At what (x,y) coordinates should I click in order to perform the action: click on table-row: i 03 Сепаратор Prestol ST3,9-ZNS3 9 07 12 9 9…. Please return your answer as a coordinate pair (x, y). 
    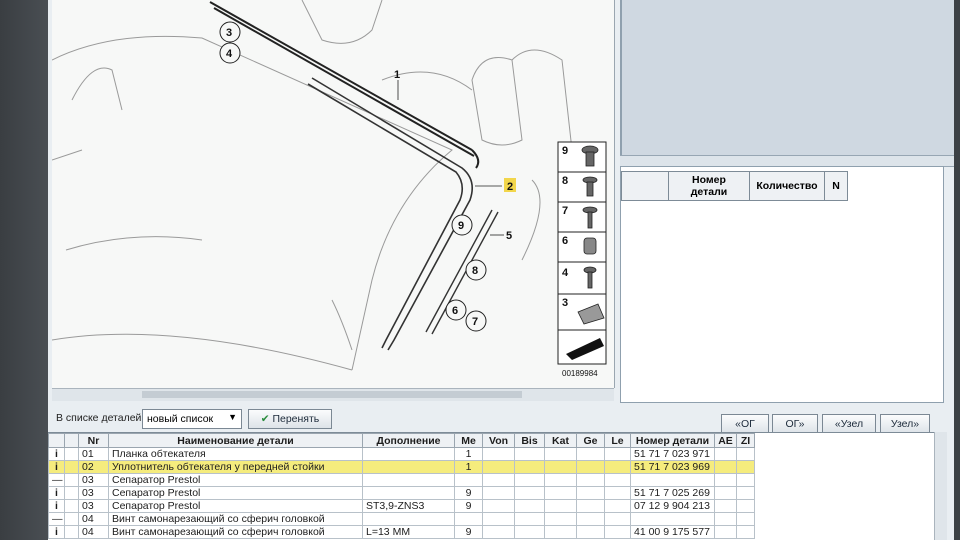
    Looking at the image, I should click on (401, 506).